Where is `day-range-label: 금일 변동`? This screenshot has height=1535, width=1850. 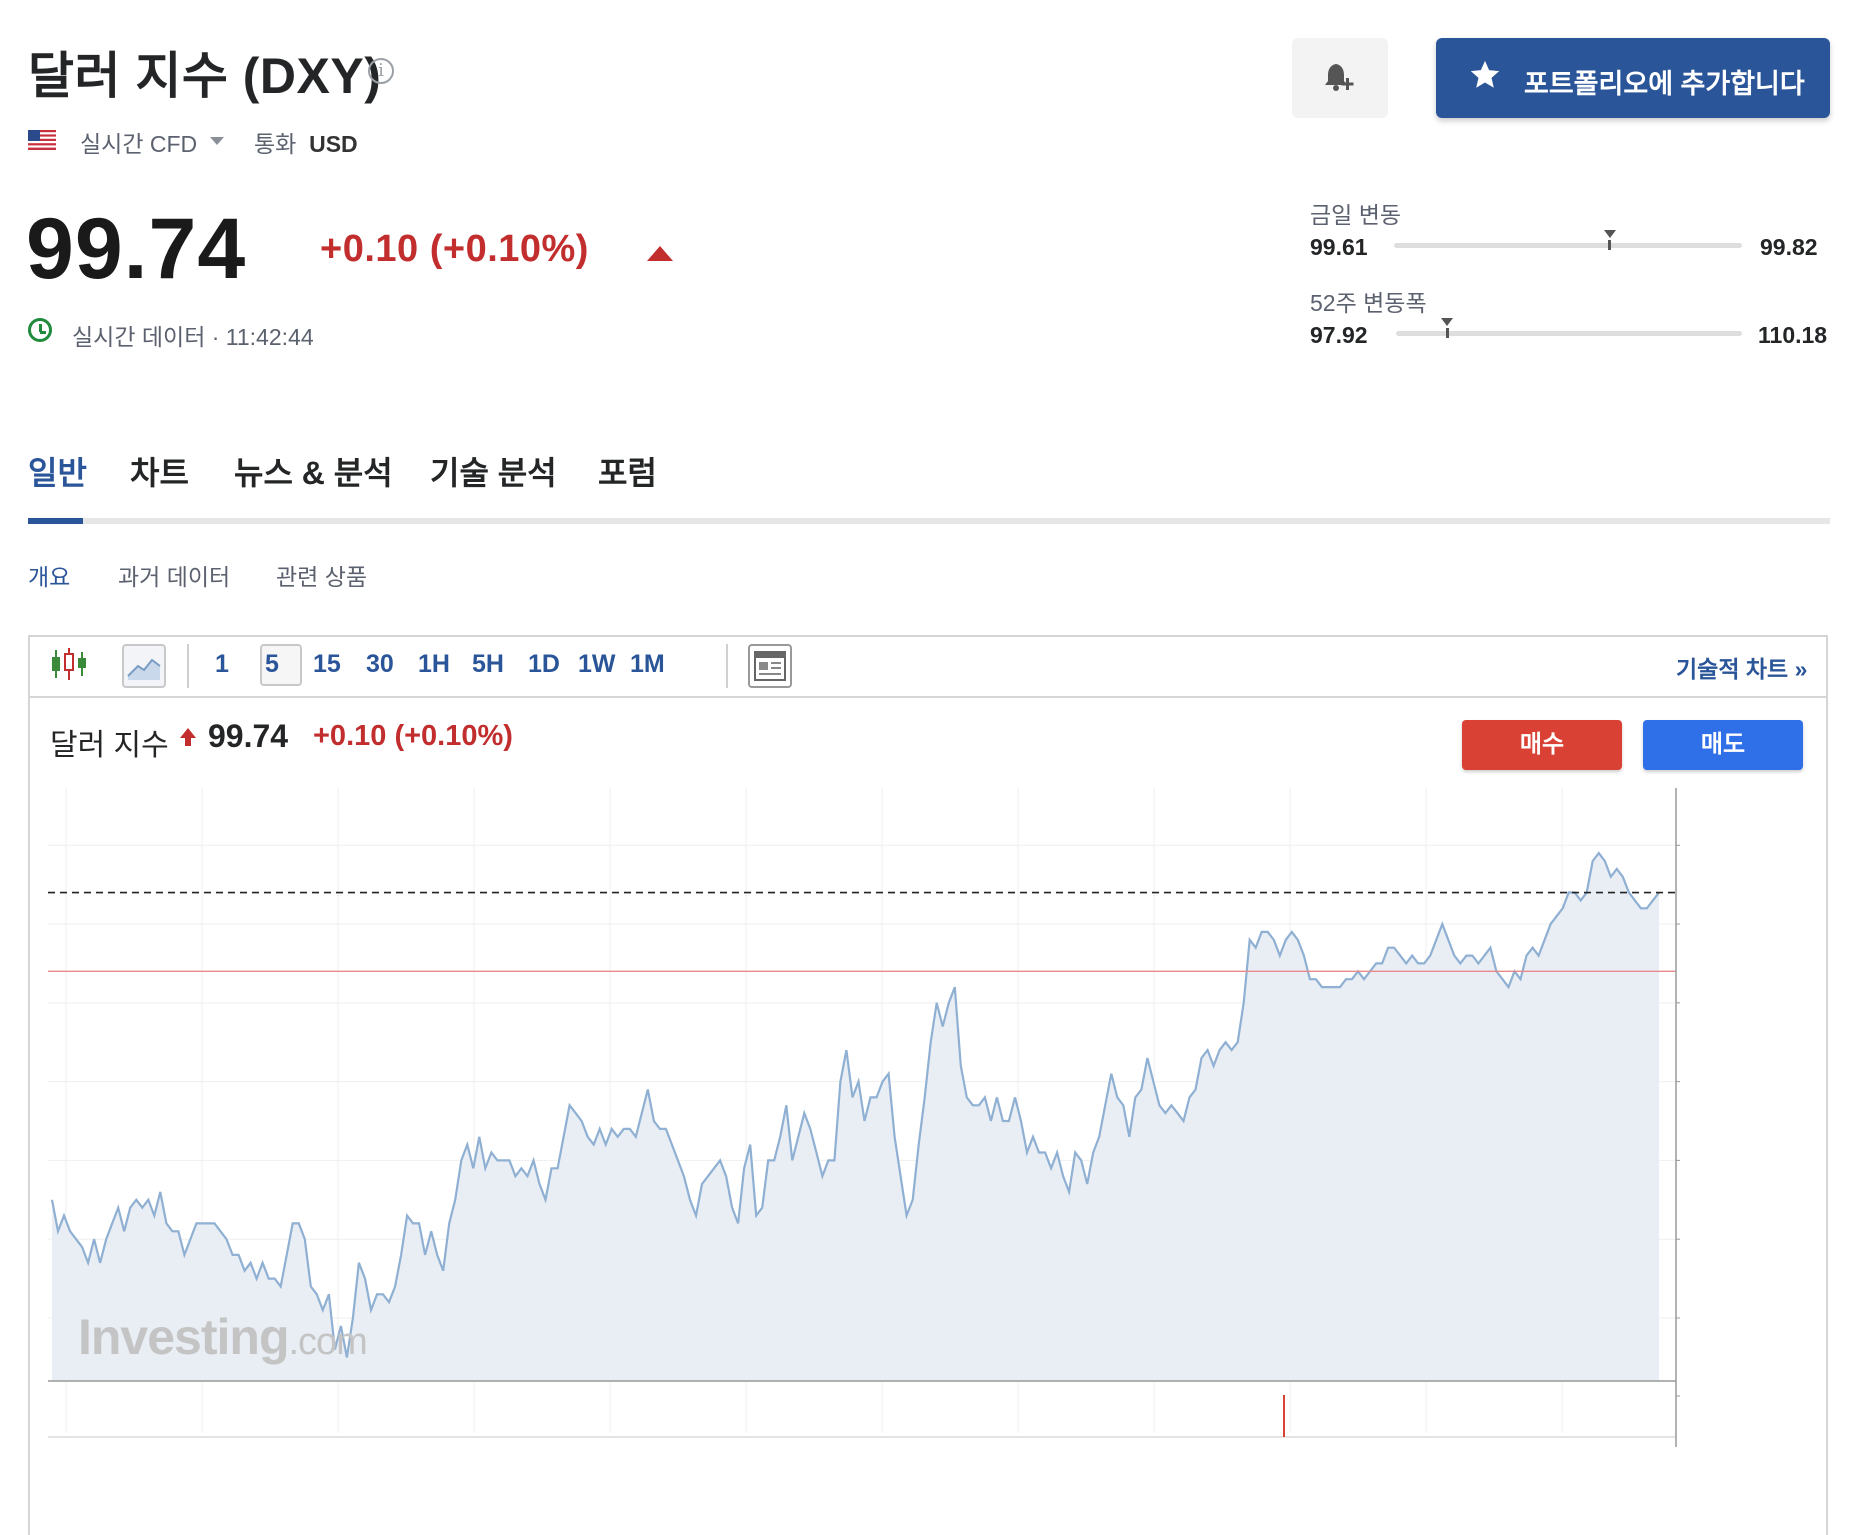
day-range-label: 금일 변동 is located at coordinates (1356, 215).